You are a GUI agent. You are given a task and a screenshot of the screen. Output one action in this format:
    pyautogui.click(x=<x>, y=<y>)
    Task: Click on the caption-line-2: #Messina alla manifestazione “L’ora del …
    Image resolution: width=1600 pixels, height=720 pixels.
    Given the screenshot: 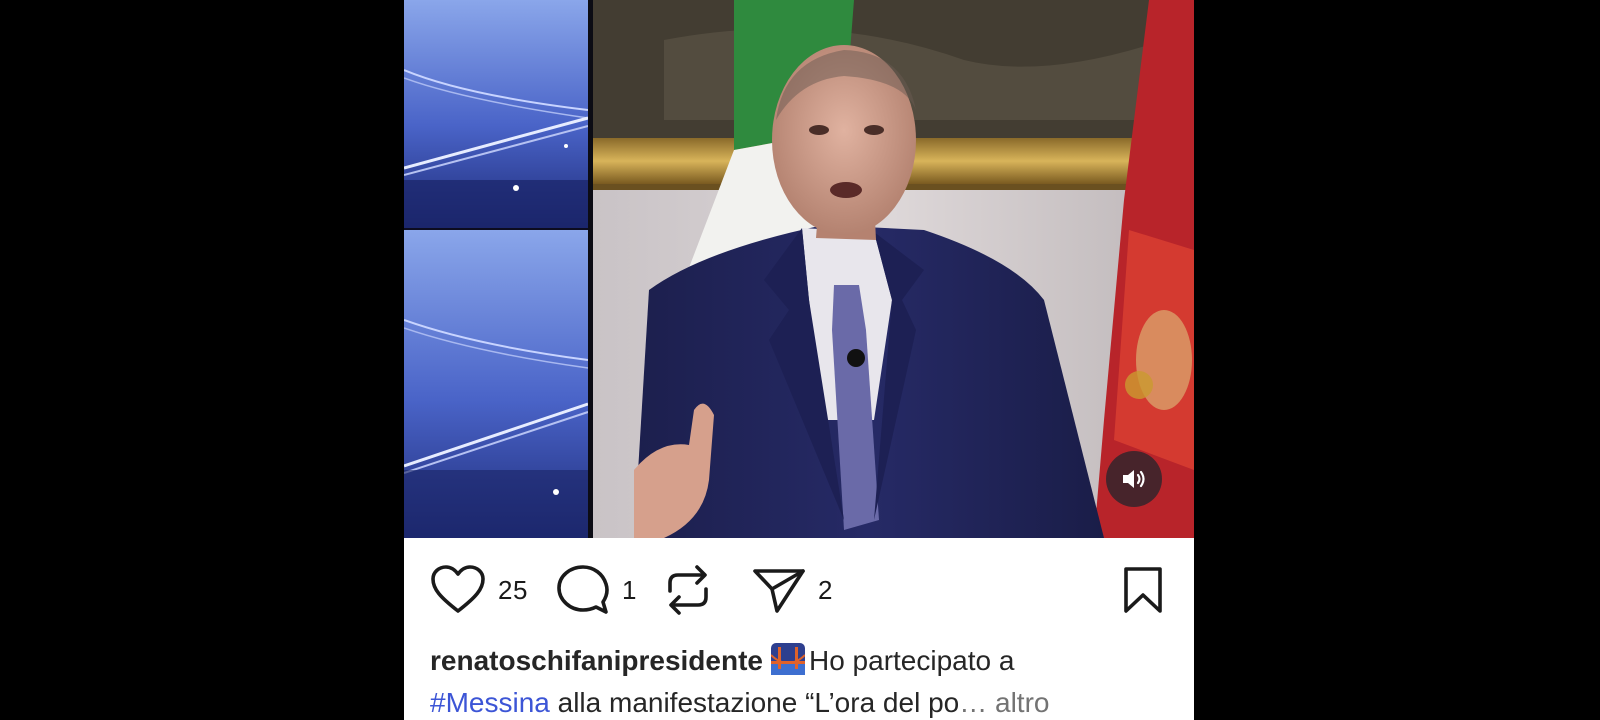 What is the action you would take?
    pyautogui.click(x=800, y=701)
    